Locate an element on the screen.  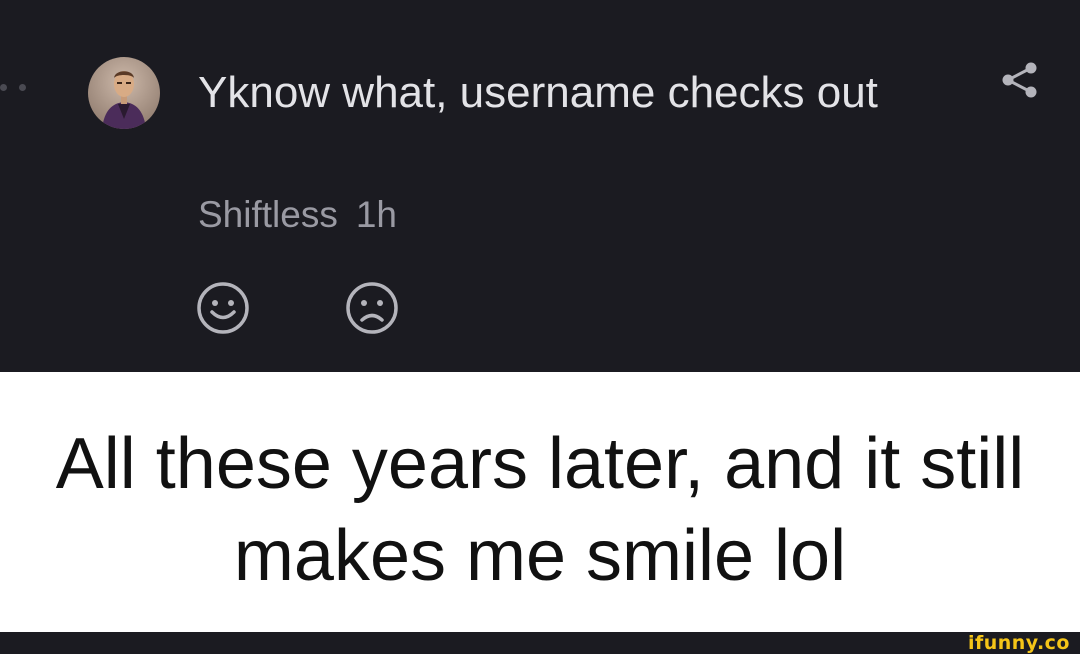
avatar is located at coordinates (124, 93).